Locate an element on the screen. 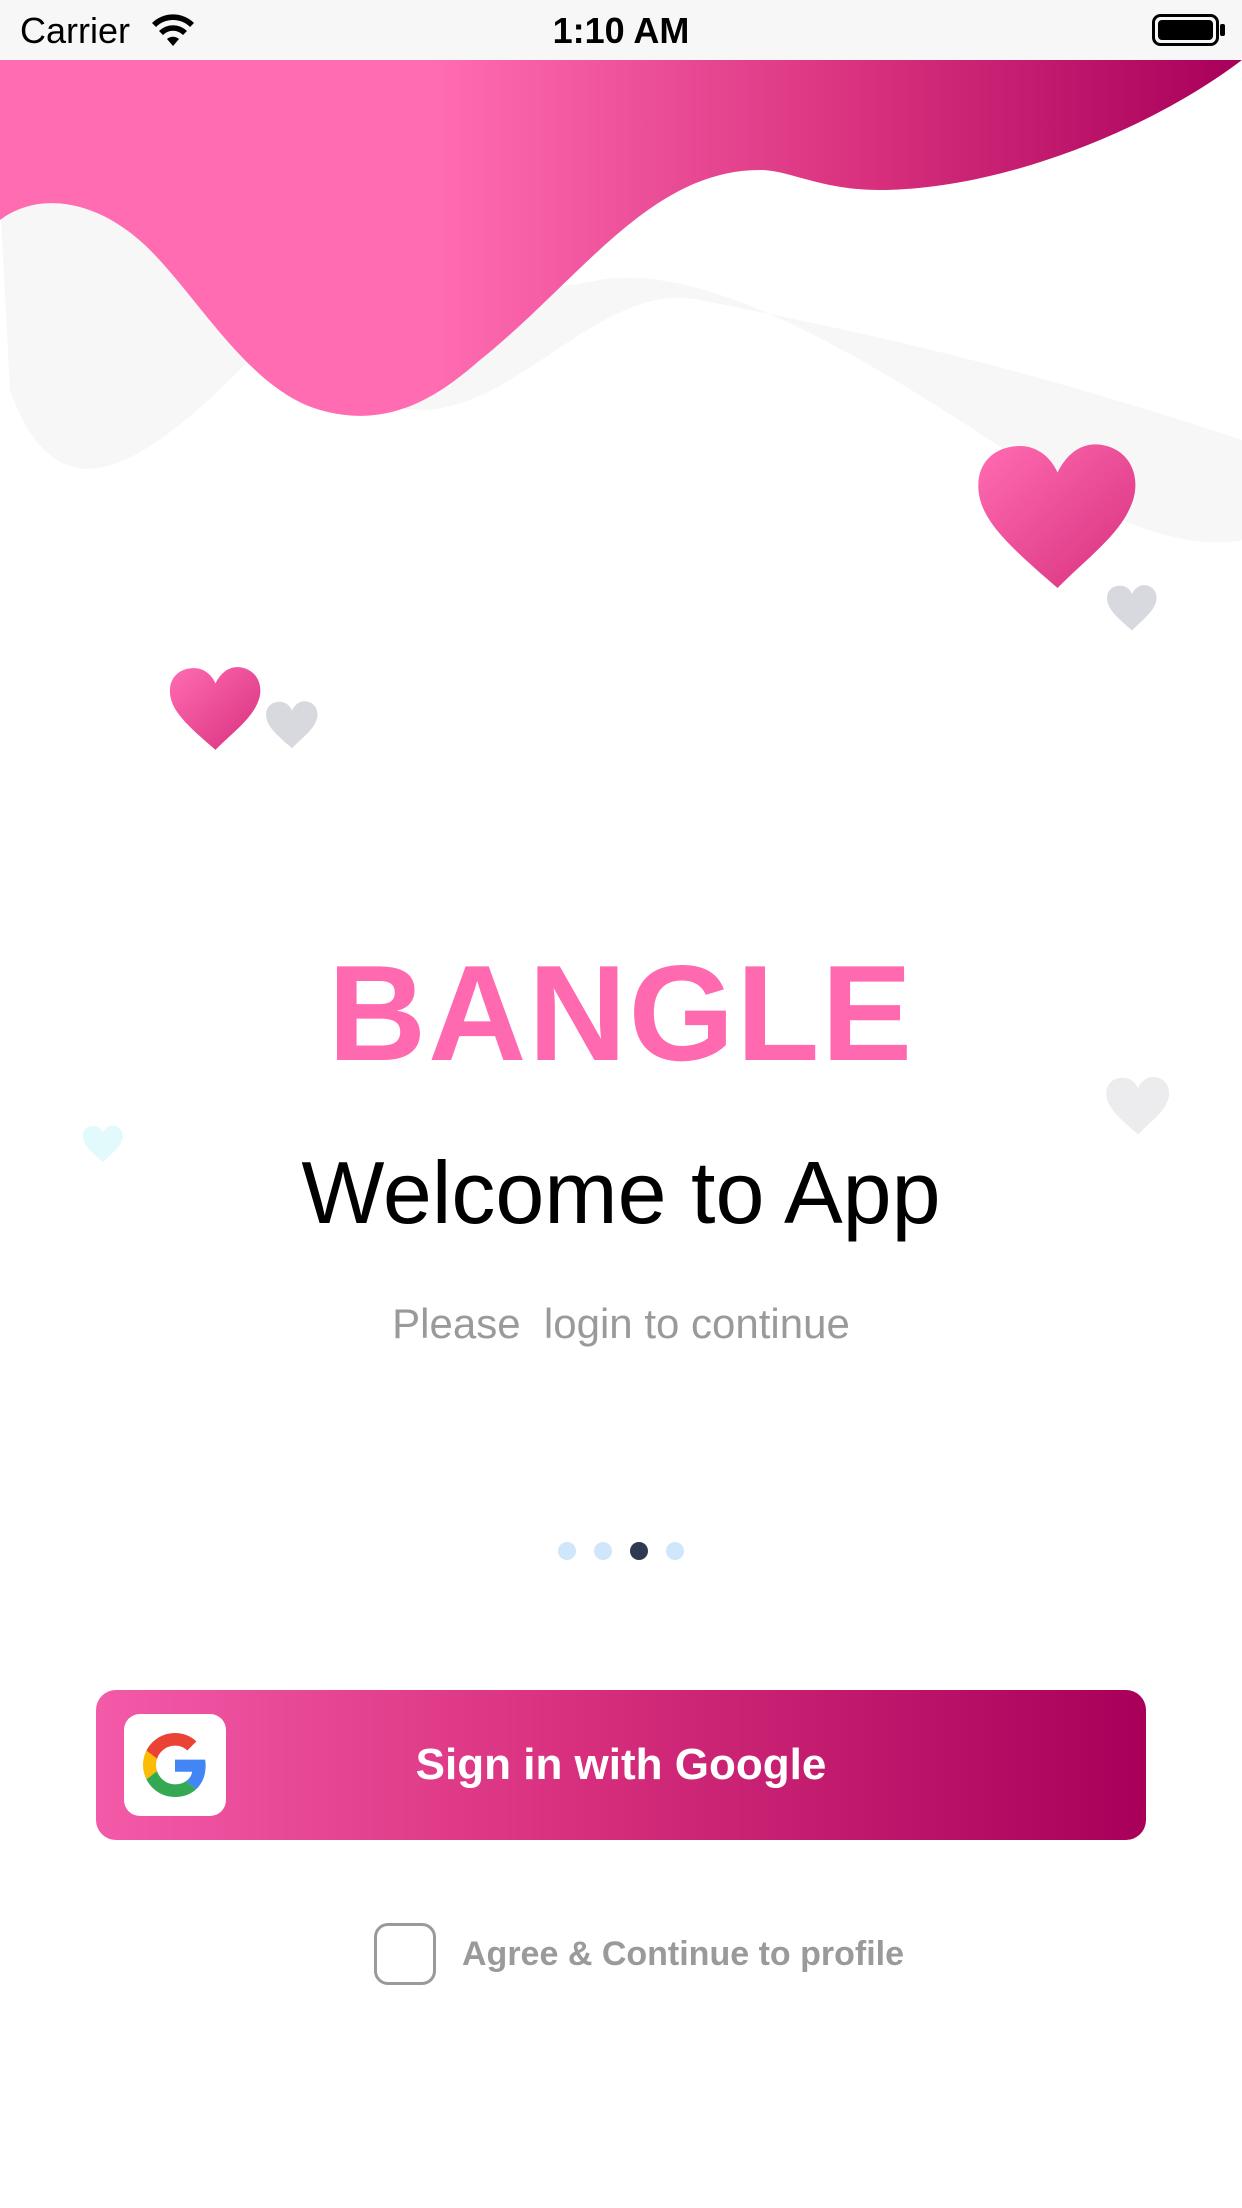  agree-row: Agree & Continue to profile is located at coordinates (639, 1954).